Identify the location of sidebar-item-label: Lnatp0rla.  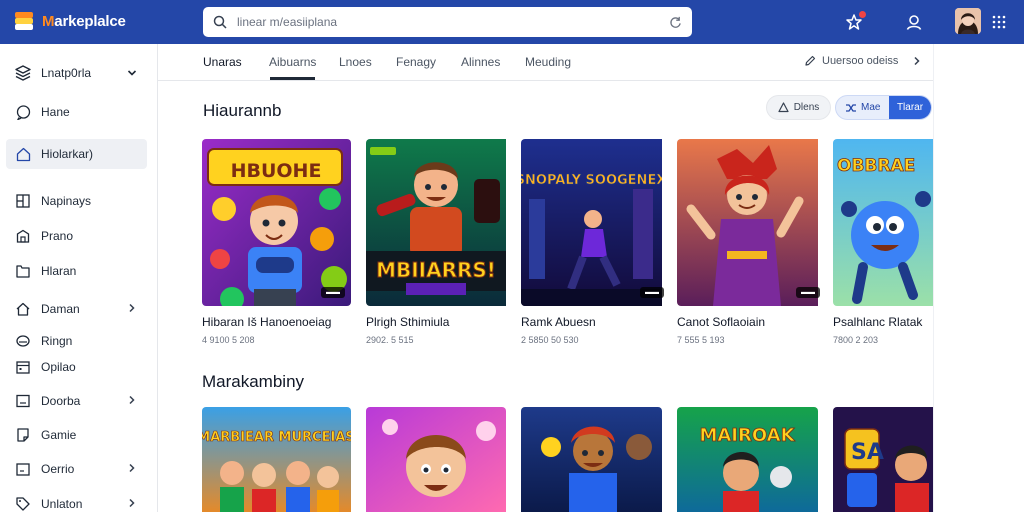
(66, 73).